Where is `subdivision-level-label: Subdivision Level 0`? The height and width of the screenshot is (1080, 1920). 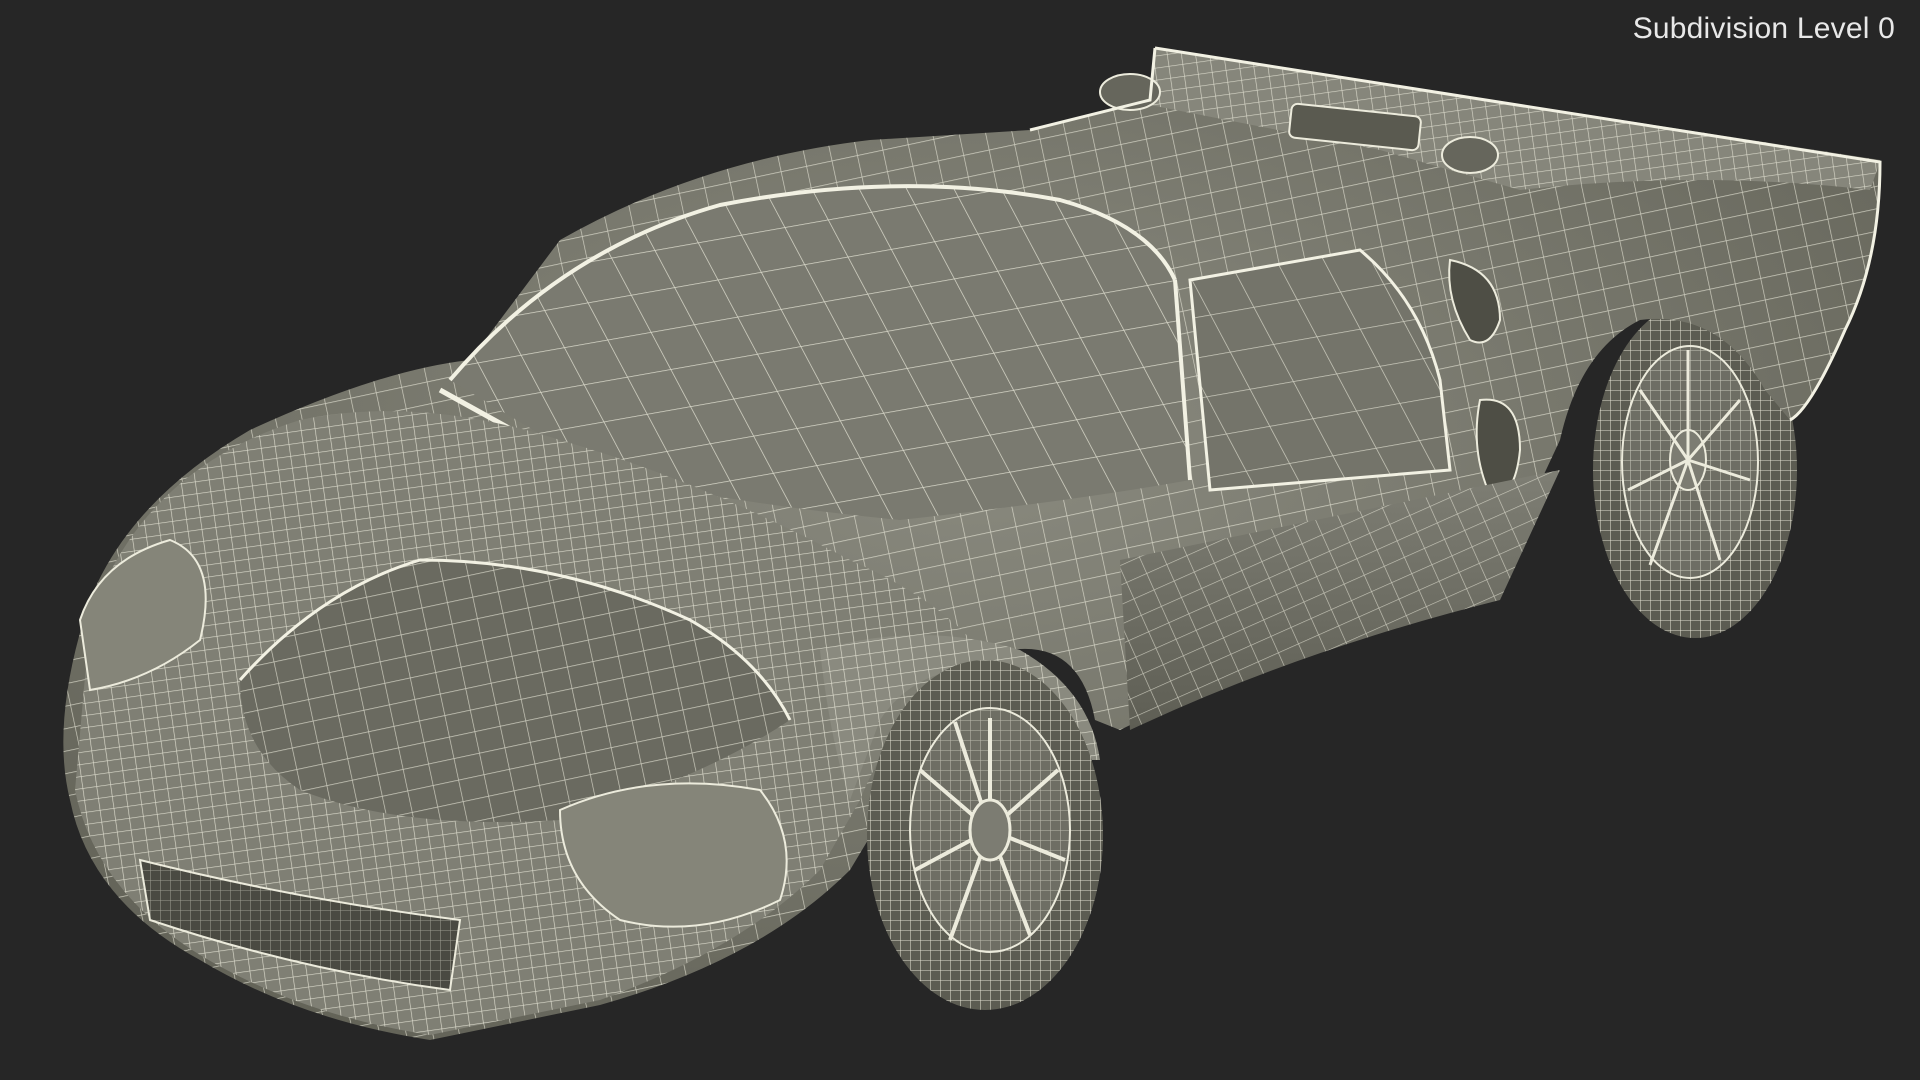
subdivision-level-label: Subdivision Level 0 is located at coordinates (1763, 28).